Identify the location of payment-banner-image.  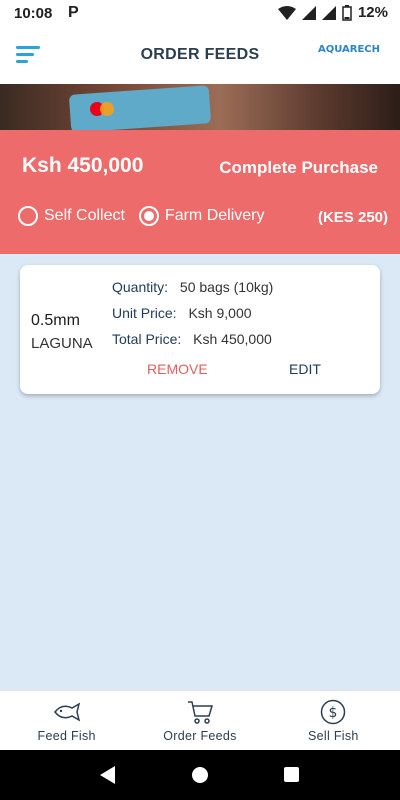
(200, 107).